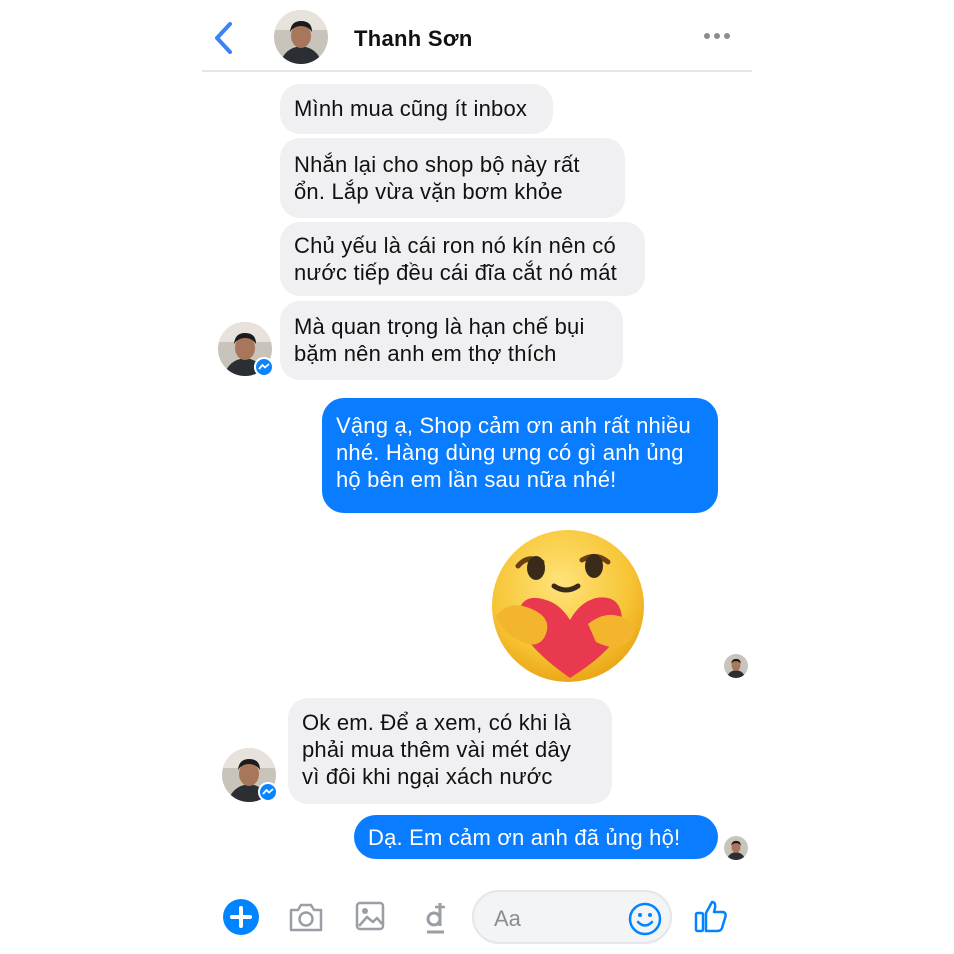  I want to click on plus-icon, so click(241, 917).